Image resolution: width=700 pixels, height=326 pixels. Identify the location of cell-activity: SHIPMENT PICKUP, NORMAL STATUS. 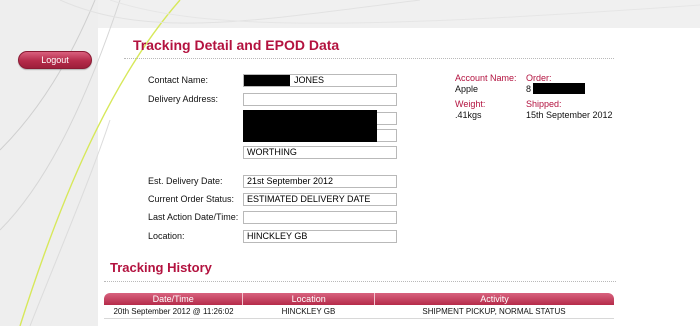
(494, 311).